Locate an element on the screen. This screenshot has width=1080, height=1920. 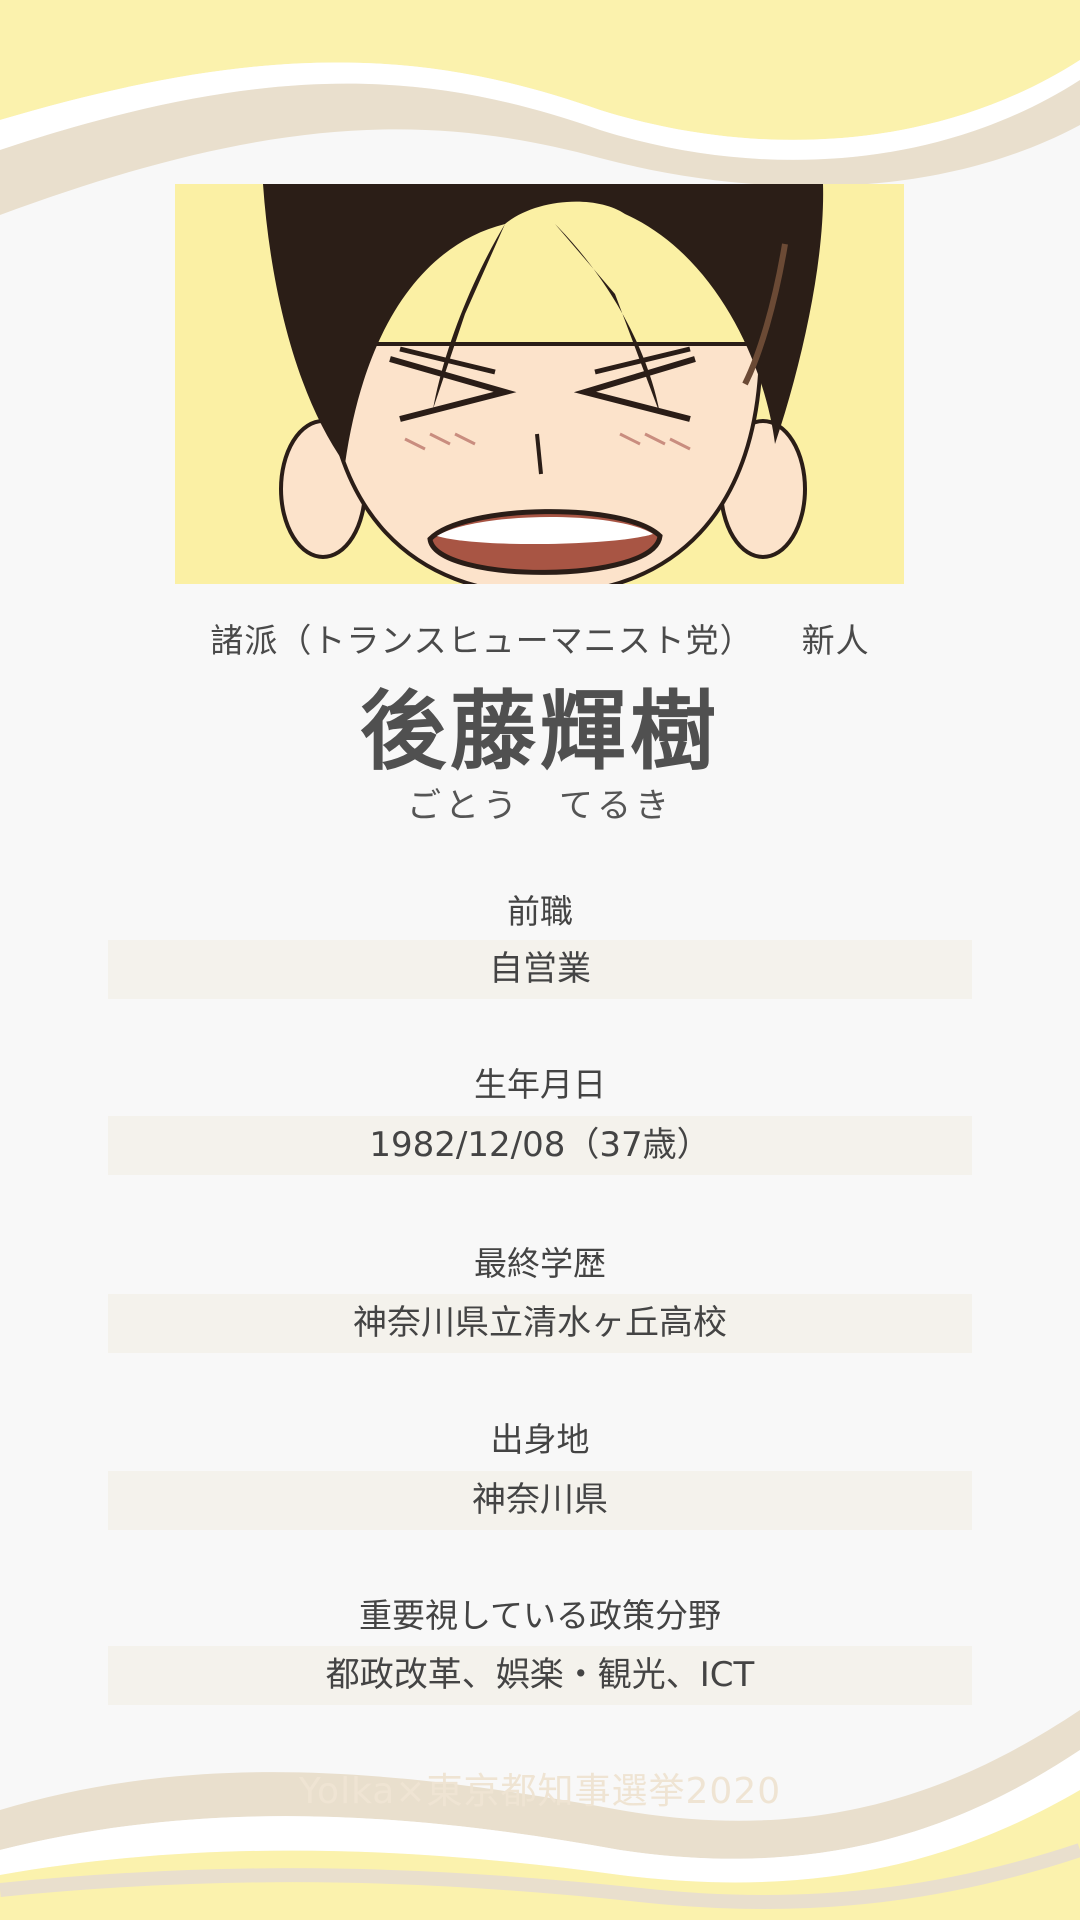
party-affiliation: 諸派（トランスヒューマニスト党） is located at coordinates (482, 640).